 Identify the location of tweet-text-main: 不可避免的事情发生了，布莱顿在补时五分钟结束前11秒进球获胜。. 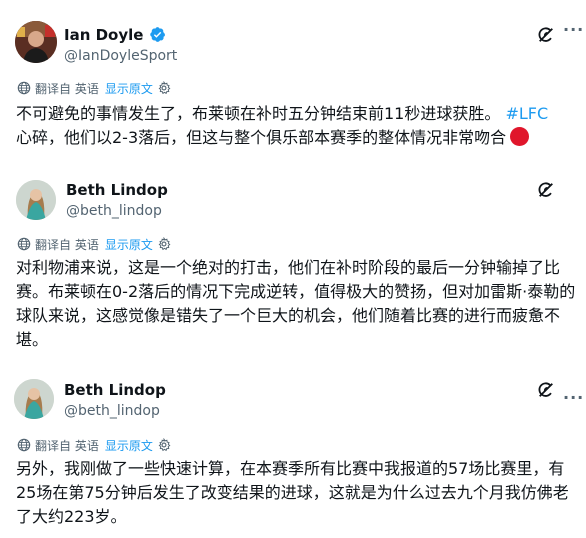
(258, 113).